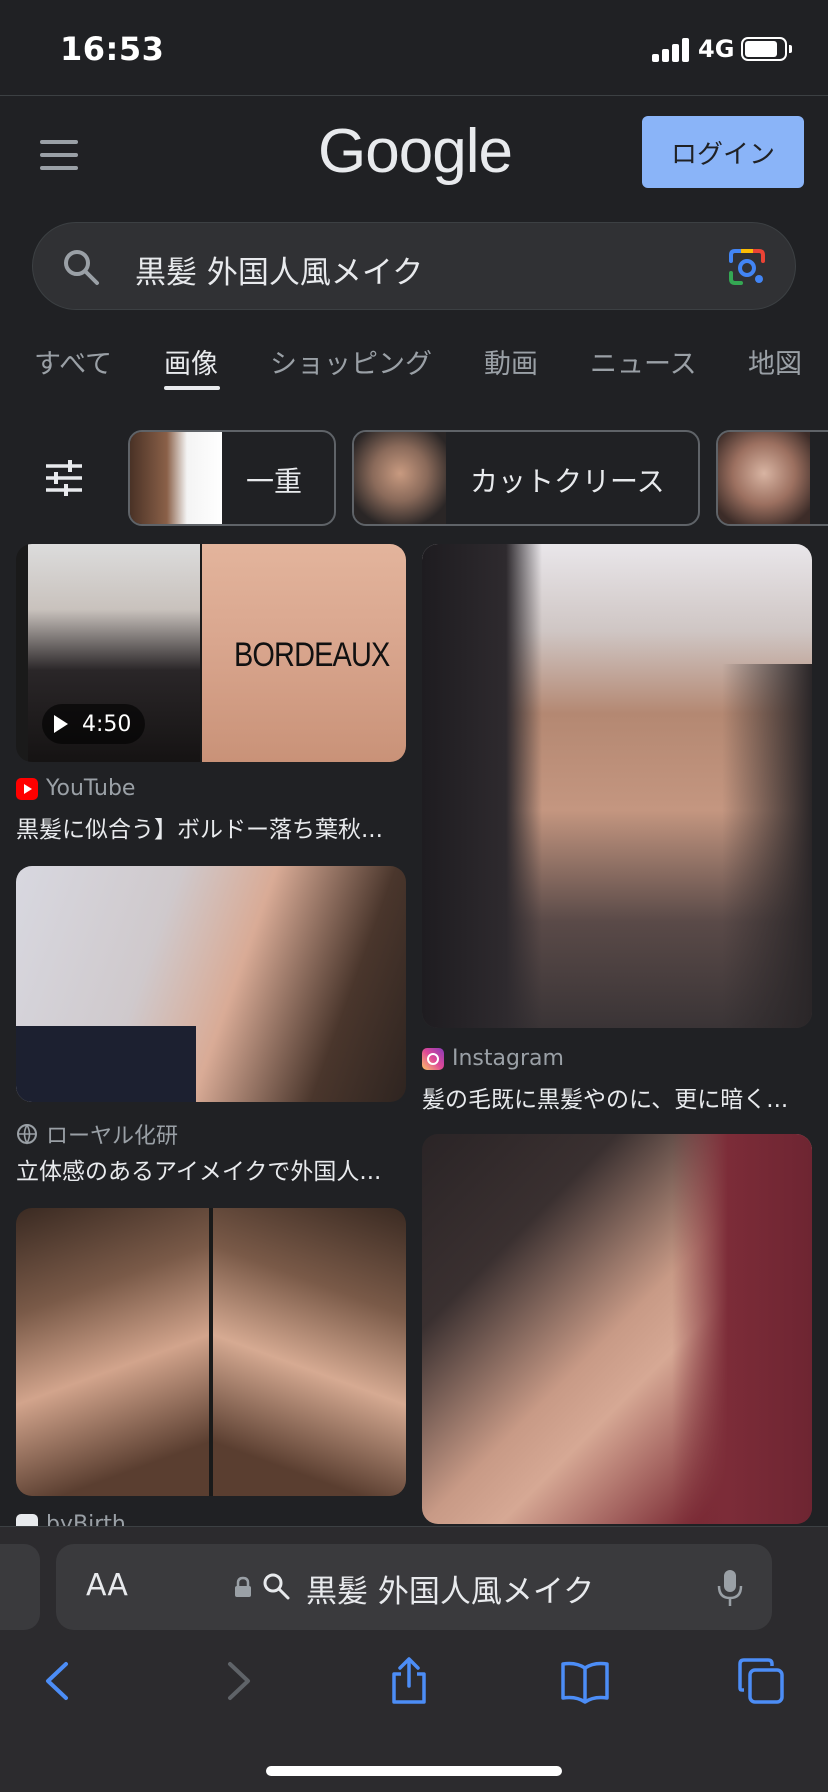 The image size is (828, 1792). What do you see at coordinates (585, 1681) in the screenshot?
I see `bookmarks-icon` at bounding box center [585, 1681].